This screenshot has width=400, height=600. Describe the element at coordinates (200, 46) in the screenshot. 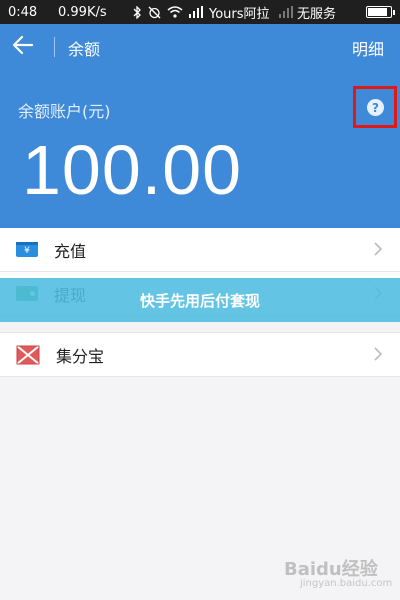

I see `nav-bar: 余额 明细` at that location.